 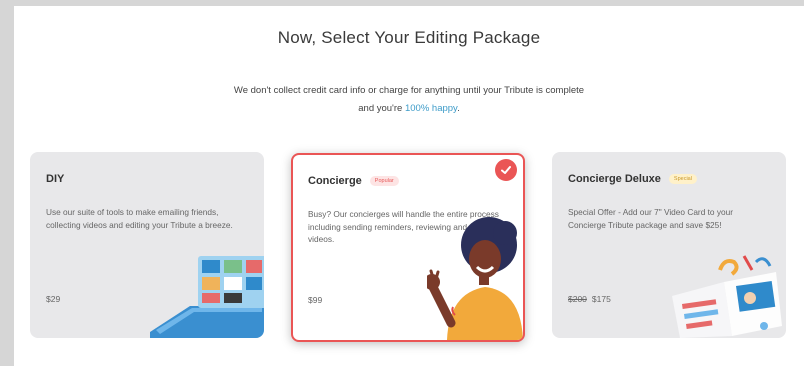 What do you see at coordinates (682, 179) in the screenshot?
I see `special-badge: Special` at bounding box center [682, 179].